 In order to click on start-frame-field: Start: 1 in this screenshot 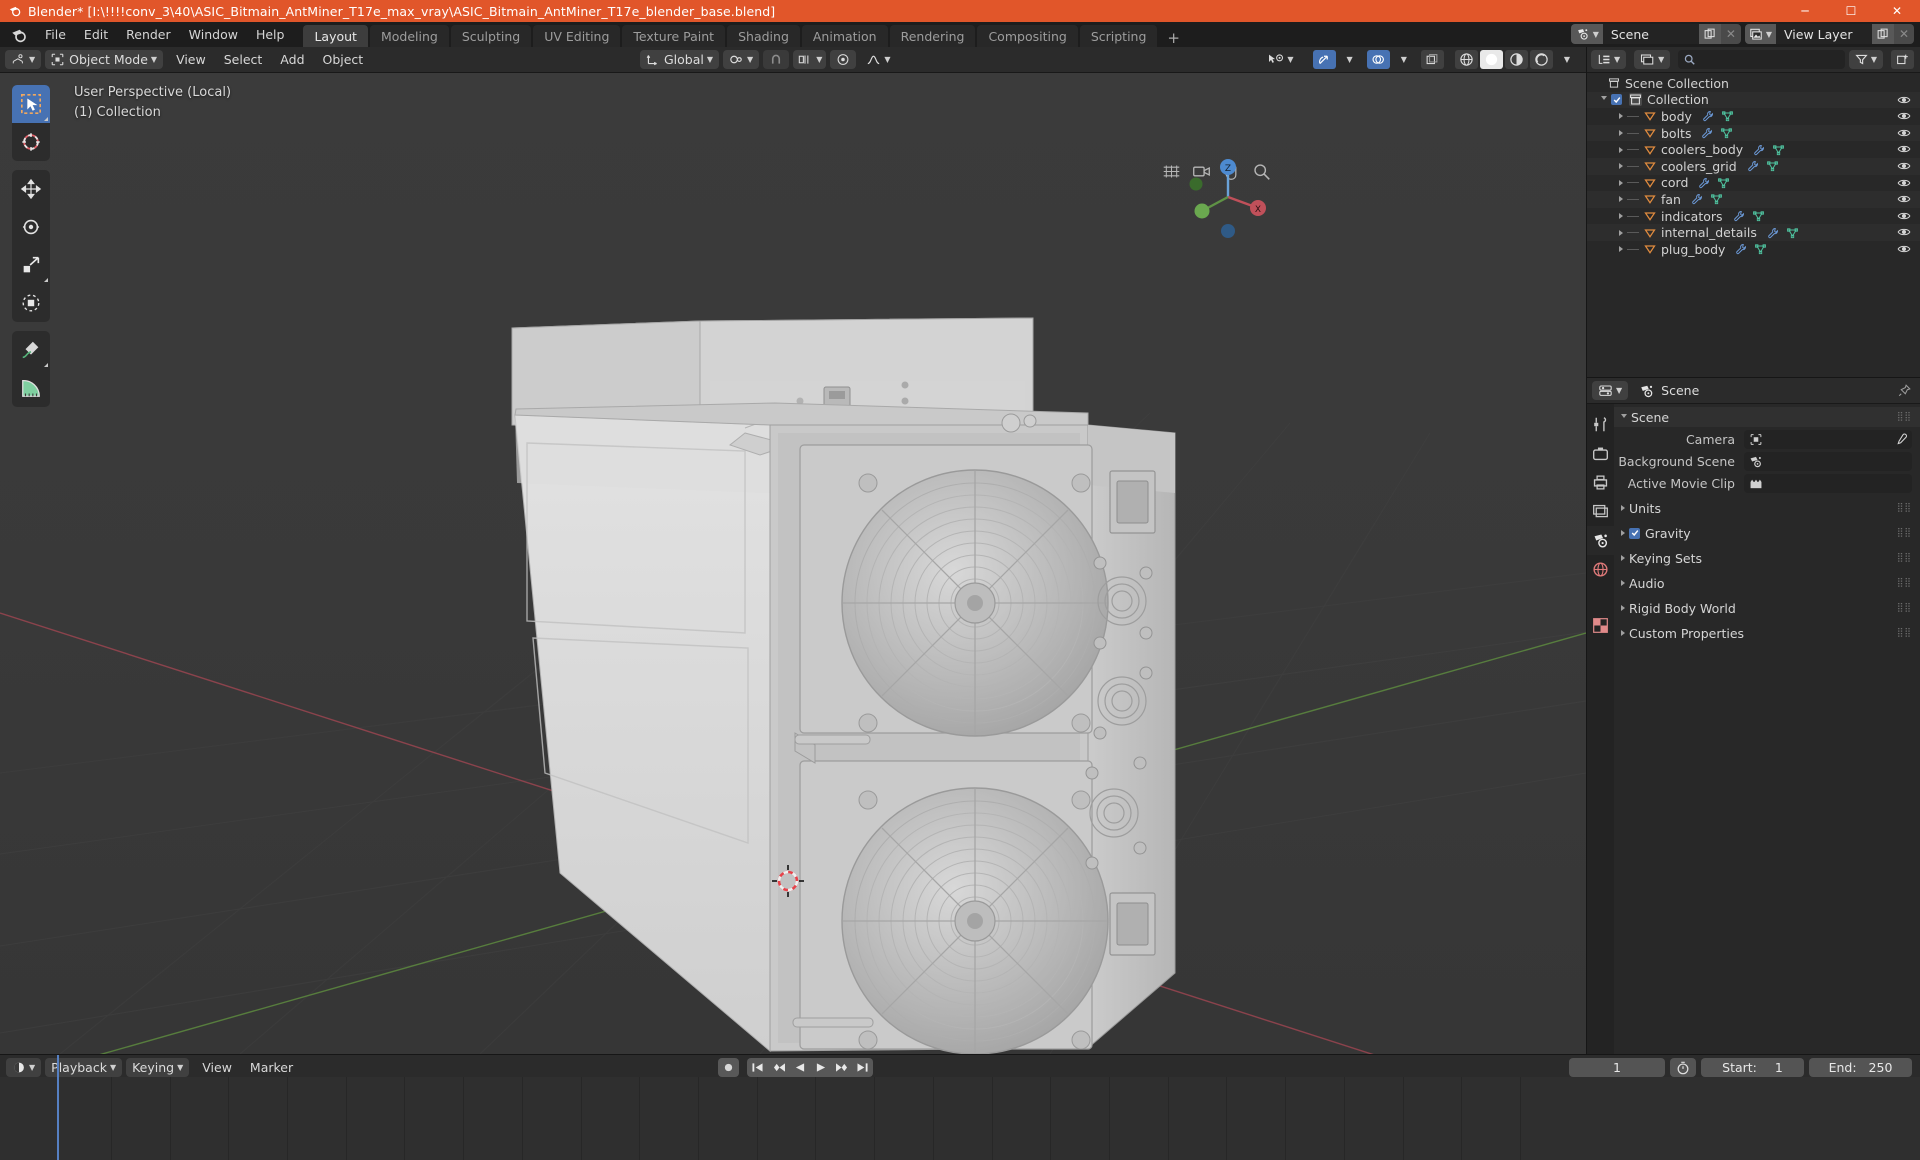, I will do `click(1752, 1067)`.